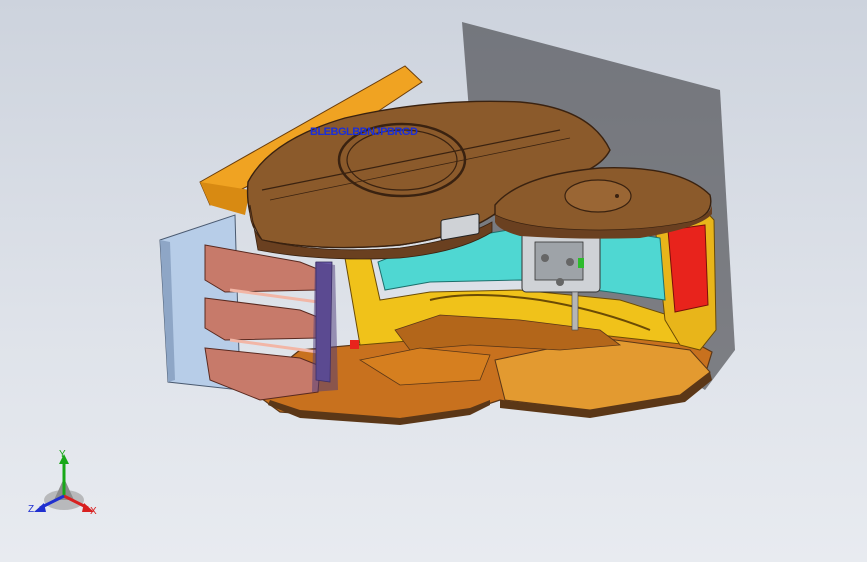  Describe the element at coordinates (31, 509) in the screenshot. I see `z-axis-label: Z` at that location.